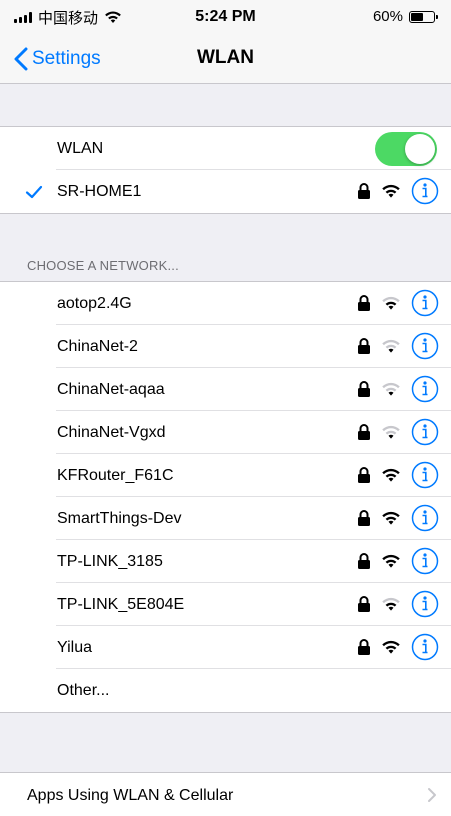  What do you see at coordinates (110, 561) in the screenshot?
I see `network-name: TP-LINK_3185` at bounding box center [110, 561].